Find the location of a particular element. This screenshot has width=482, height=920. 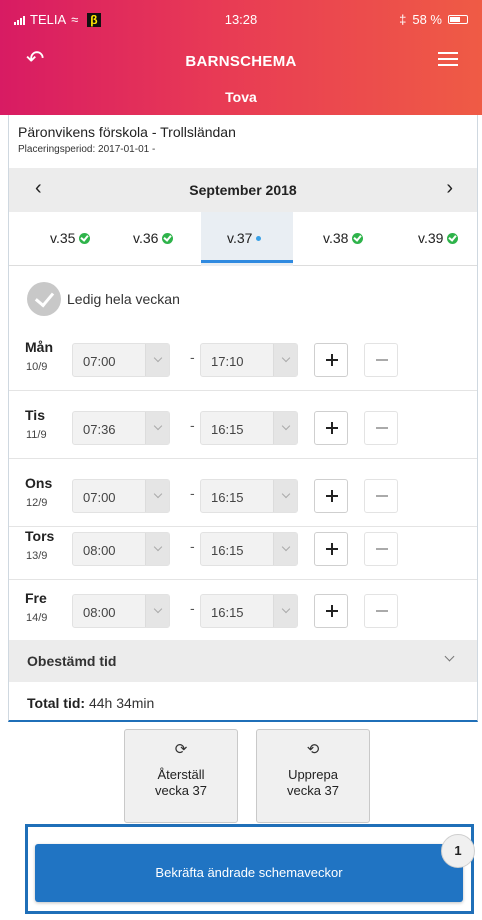

page-title: BARNSCHEMA is located at coordinates (241, 61).